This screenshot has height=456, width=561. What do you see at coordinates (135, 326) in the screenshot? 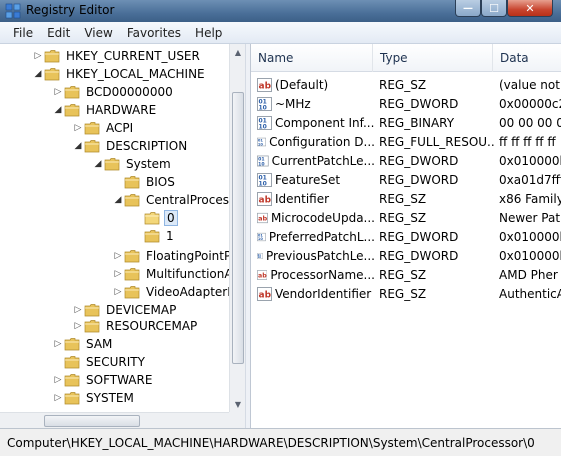
I see `tree-node: ▷ RESOURCEMAP` at bounding box center [135, 326].